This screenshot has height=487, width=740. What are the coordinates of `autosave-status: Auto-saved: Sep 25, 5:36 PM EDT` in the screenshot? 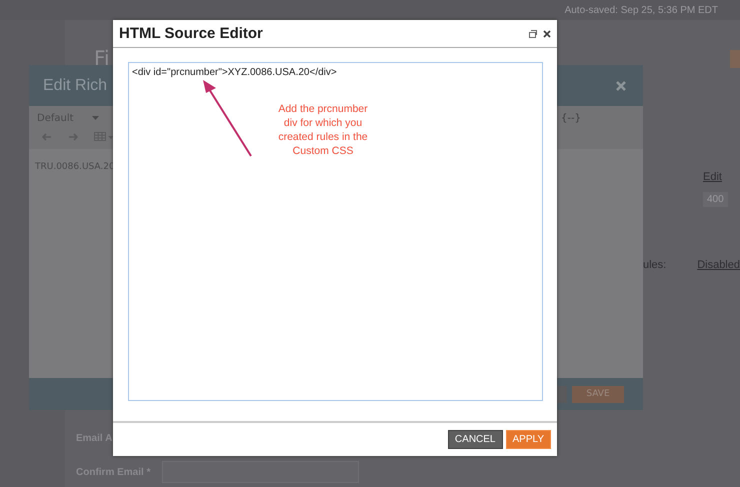 It's located at (641, 10).